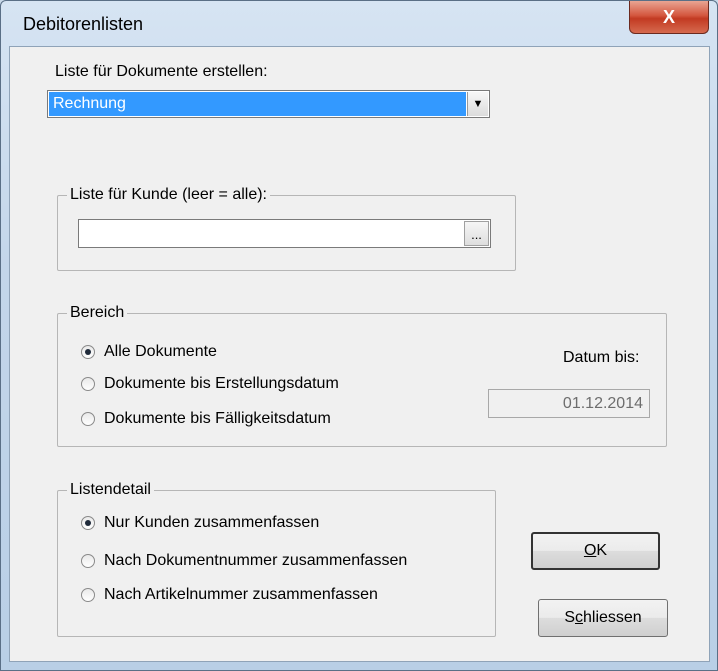 This screenshot has width=718, height=671. Describe the element at coordinates (569, 403) in the screenshot. I see `date-input: 01.12.2014` at that location.